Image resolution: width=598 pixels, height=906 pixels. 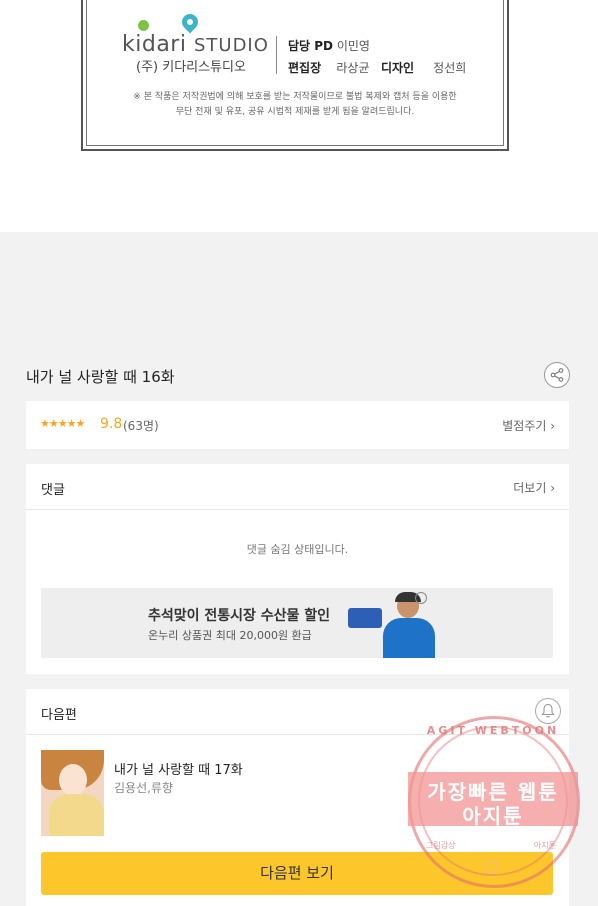 What do you see at coordinates (297, 487) in the screenshot?
I see `comments-header: 댓글 더보기 ›` at bounding box center [297, 487].